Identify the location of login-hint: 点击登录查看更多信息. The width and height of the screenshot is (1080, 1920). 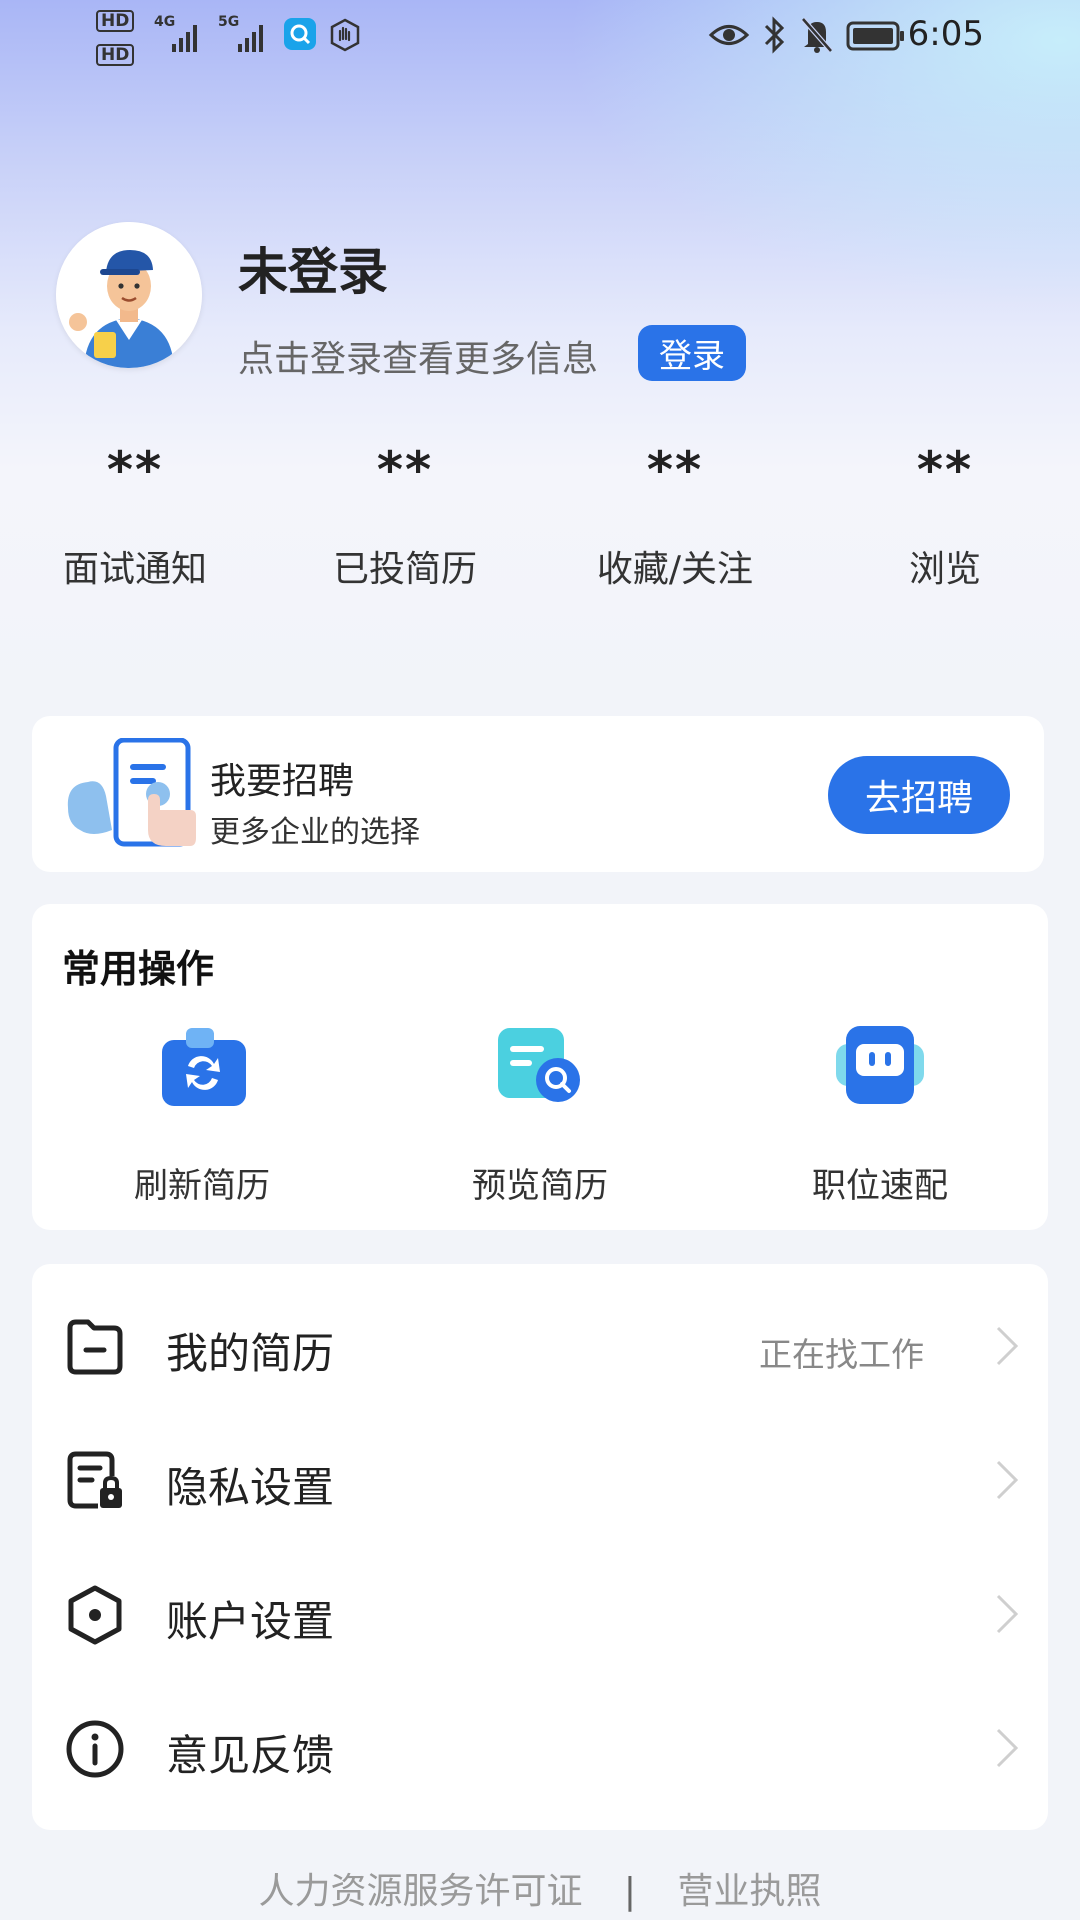
(418, 356).